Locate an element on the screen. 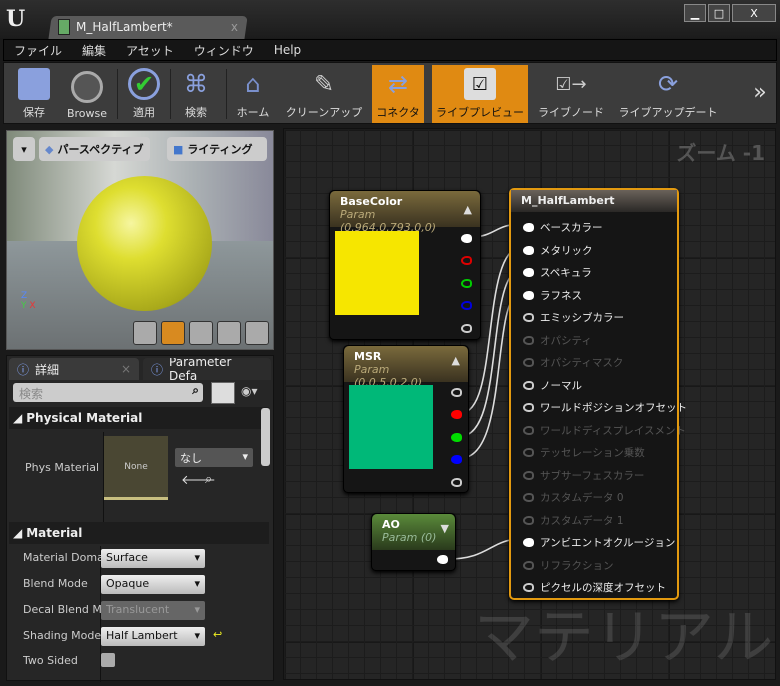  basecolor-node: BaseColor Param (0.964,0.793,0,0) ▲ is located at coordinates (405, 265).